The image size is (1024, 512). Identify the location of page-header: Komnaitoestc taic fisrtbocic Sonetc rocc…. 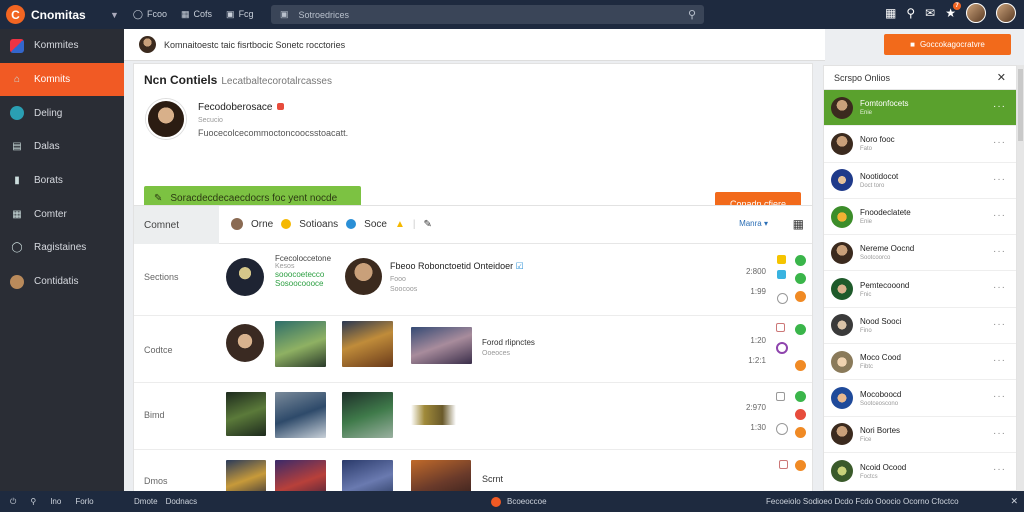
(567, 45).